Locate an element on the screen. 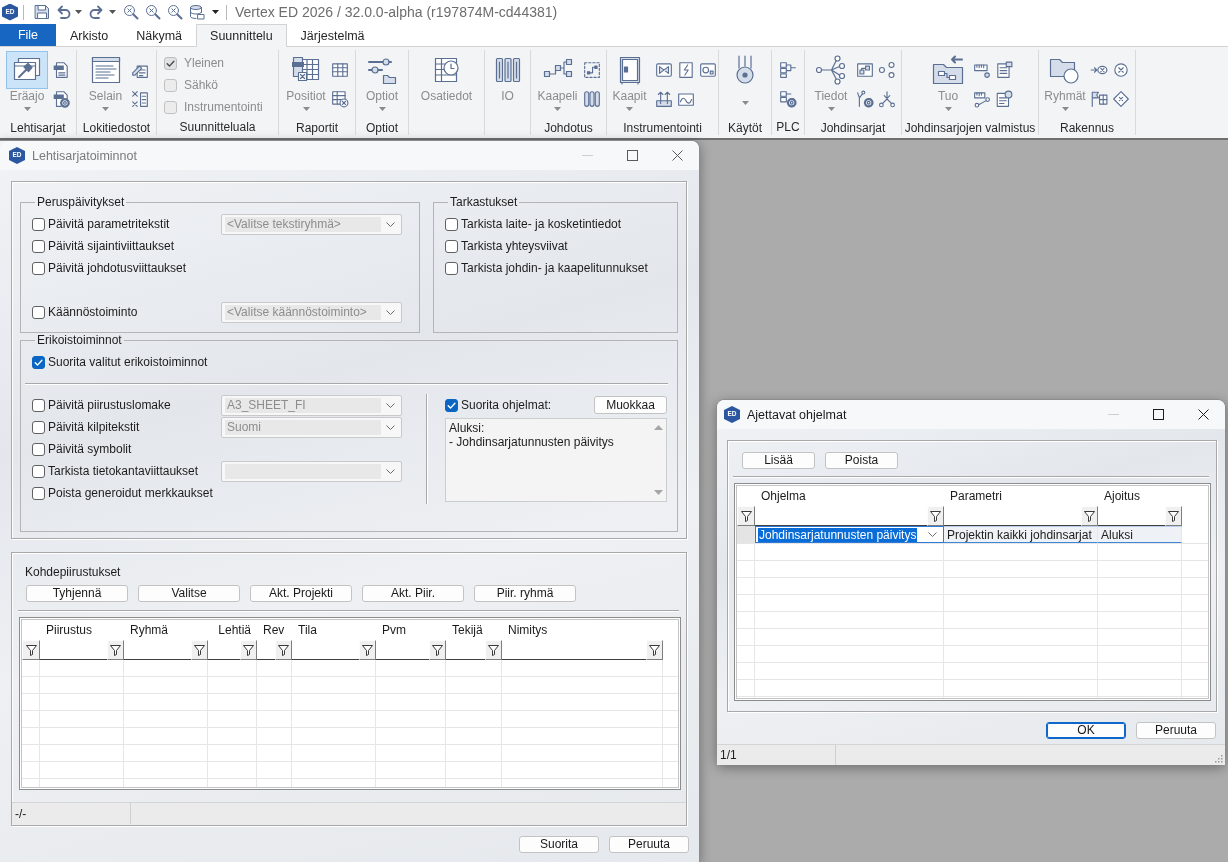  option-label: Yleinen is located at coordinates (204, 63).